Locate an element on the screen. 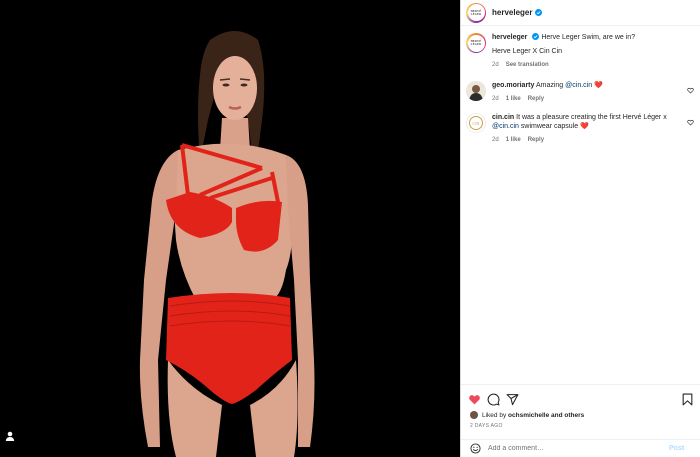  comment-icon is located at coordinates (493, 399).